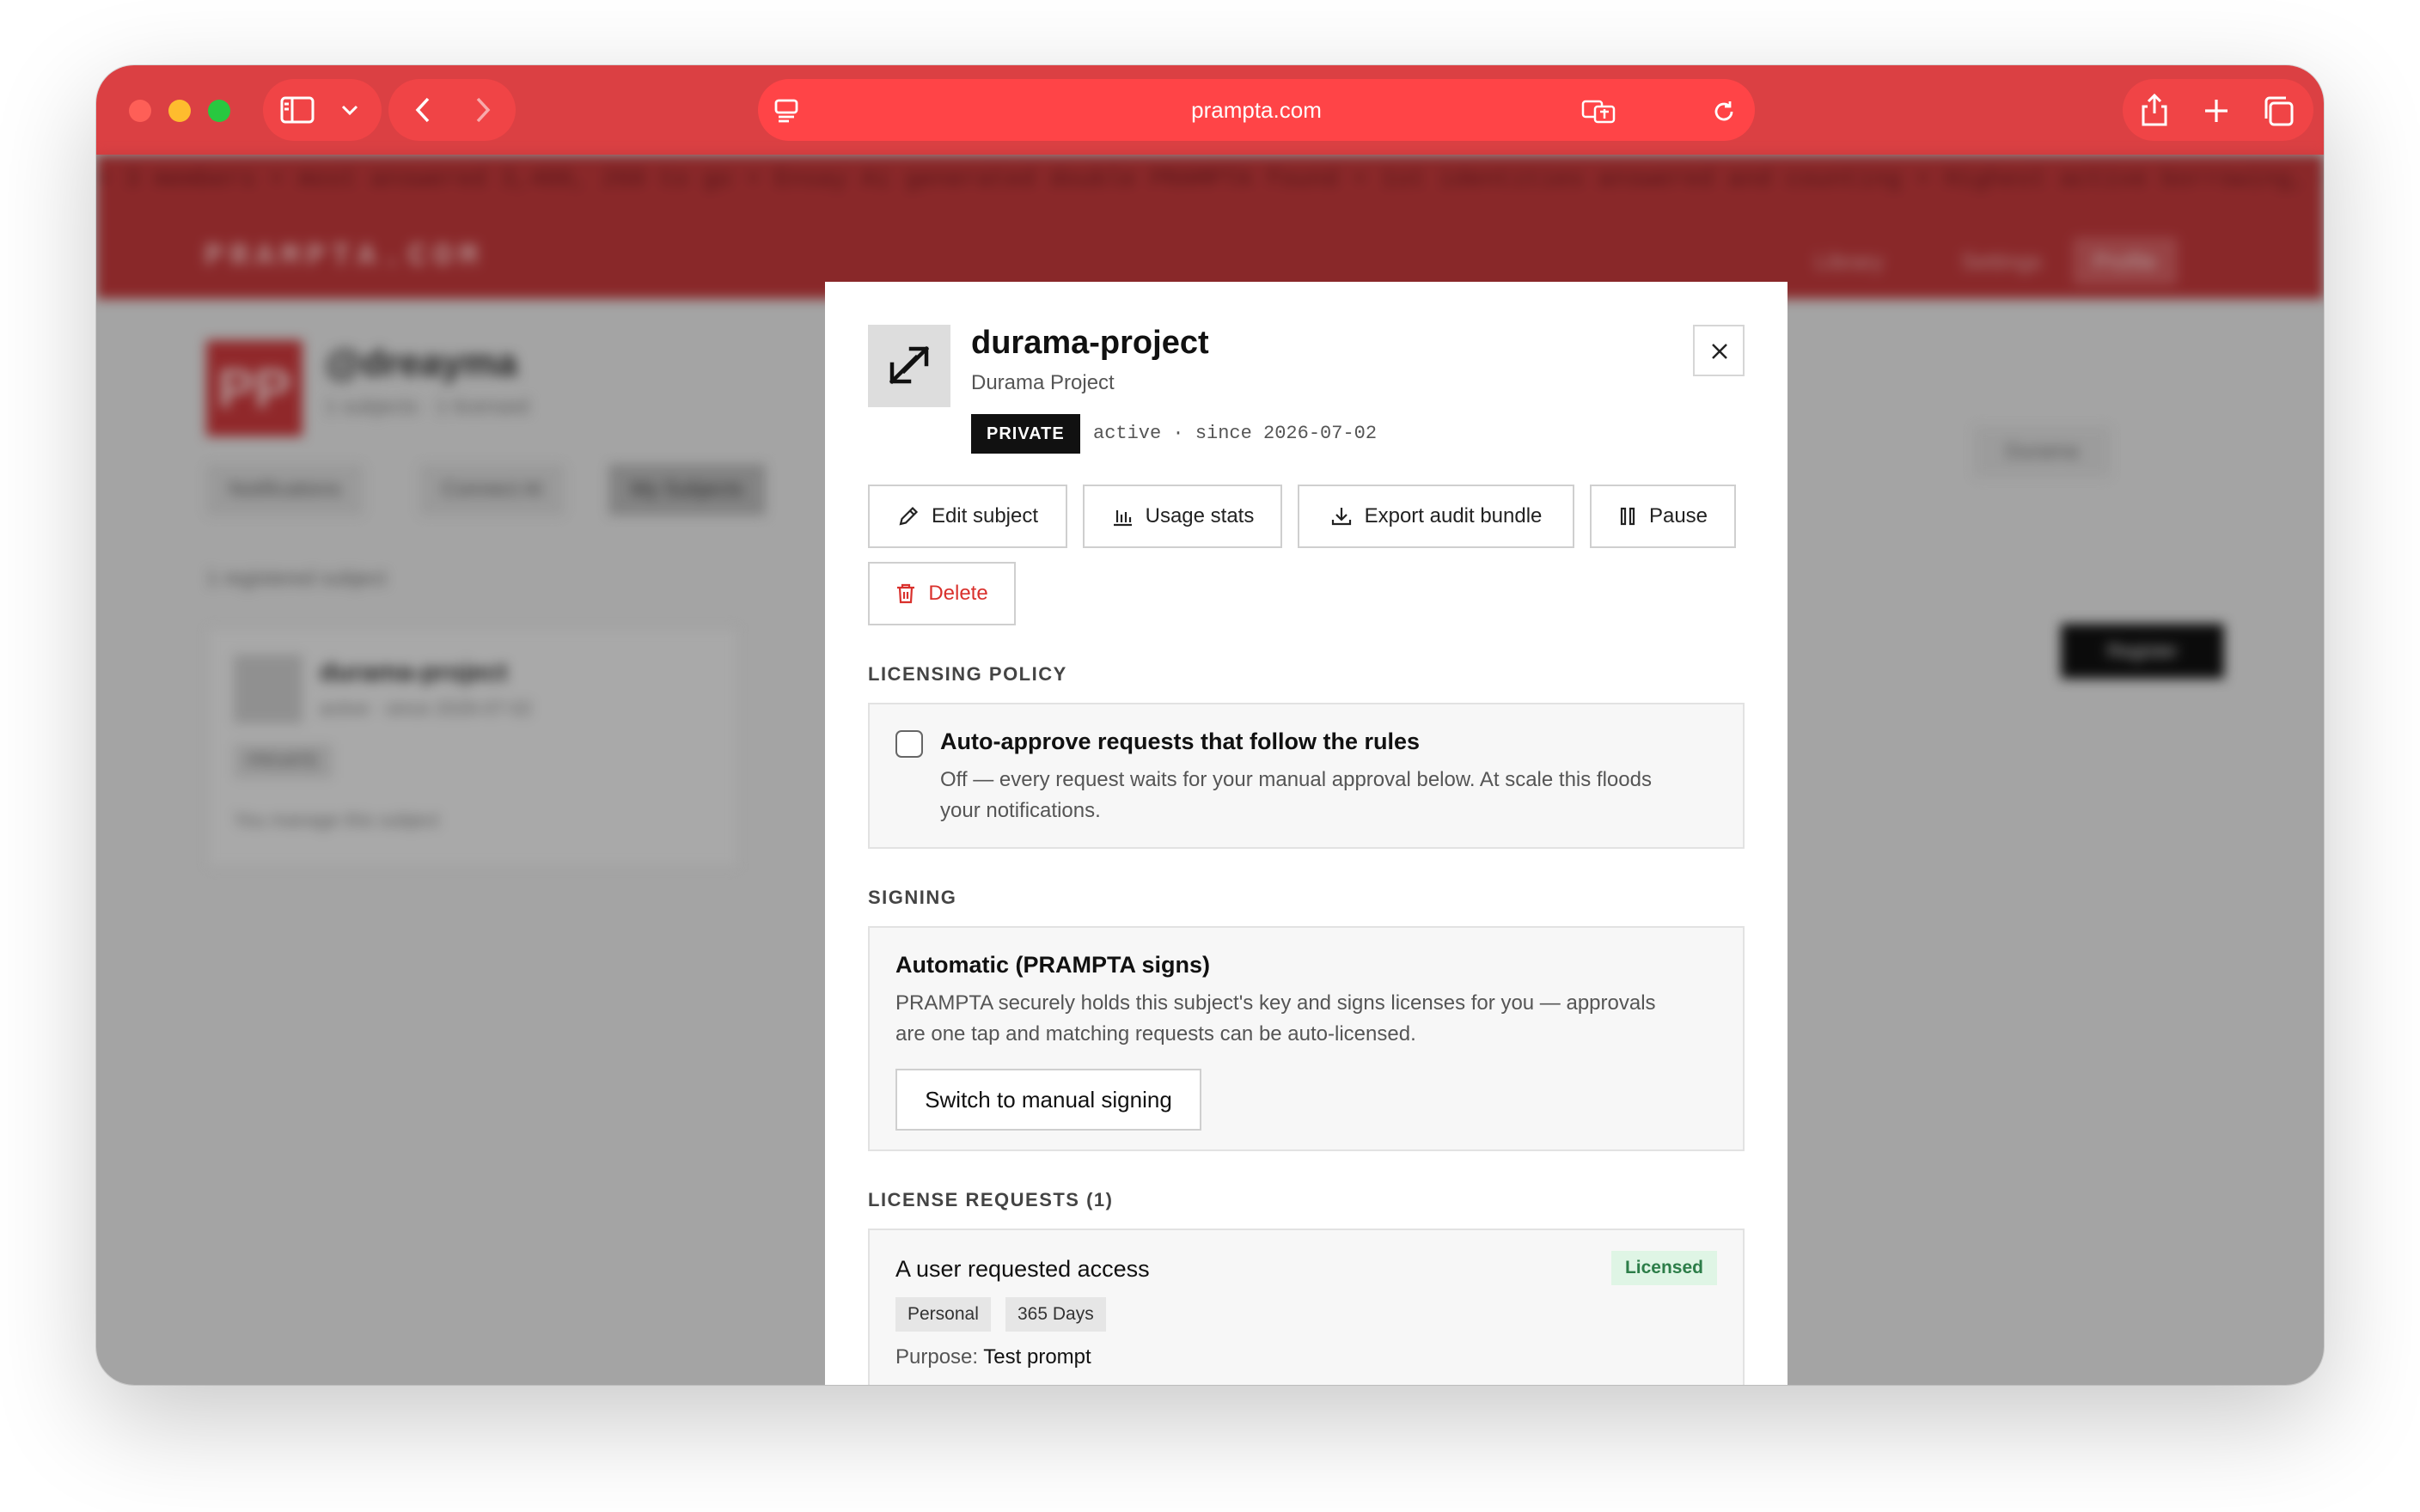 This screenshot has height=1512, width=2420. Describe the element at coordinates (985, 515) in the screenshot. I see `edit-subject-label: Edit subject` at that location.